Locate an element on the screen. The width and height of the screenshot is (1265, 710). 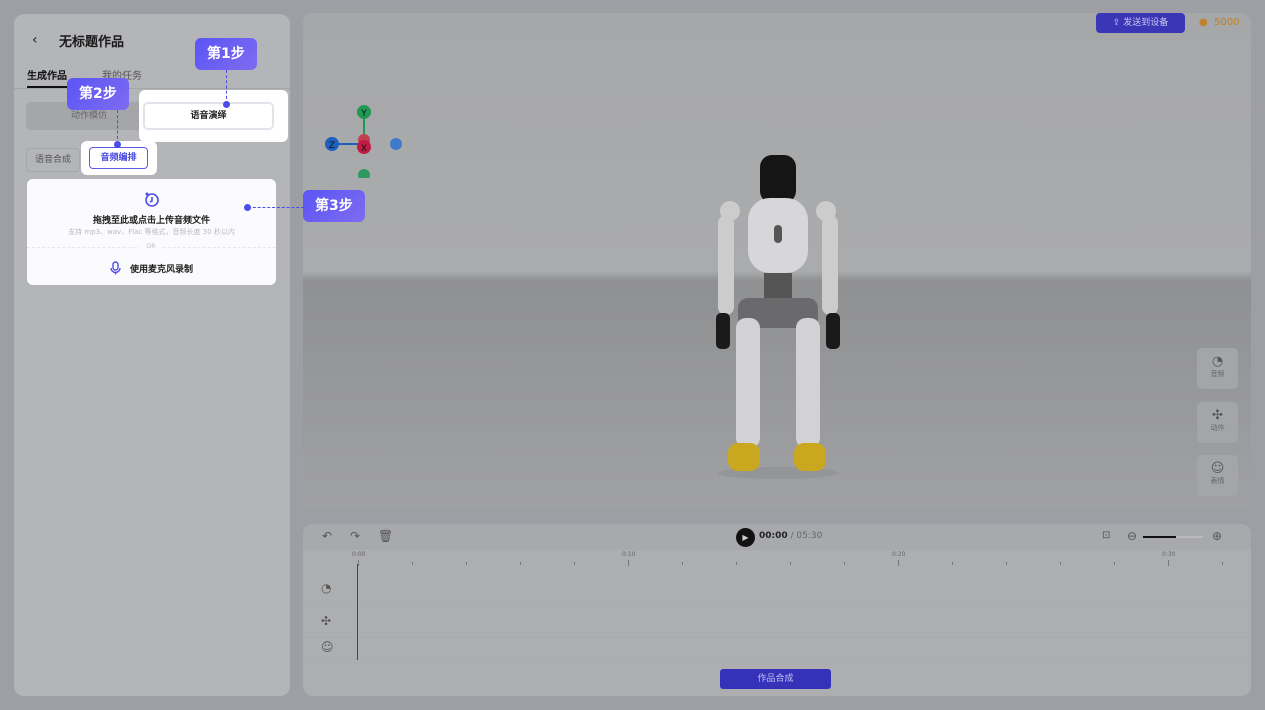
motion-track: ✣ is located at coordinates (777, 621).